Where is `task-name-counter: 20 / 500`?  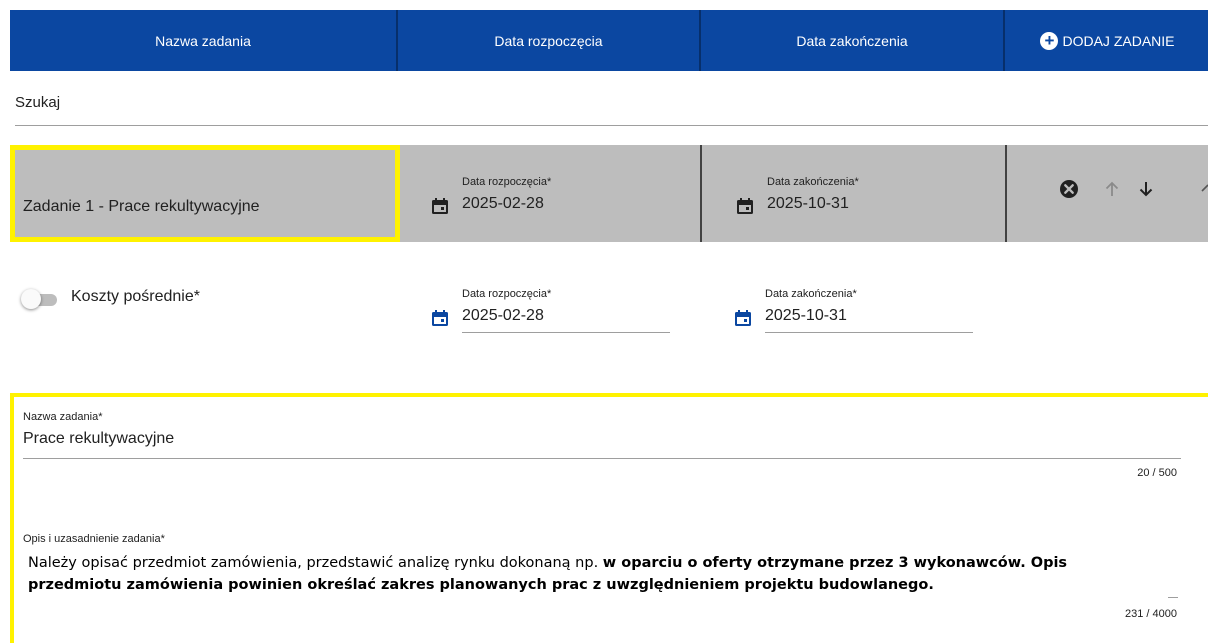
task-name-counter: 20 / 500 is located at coordinates (1157, 473).